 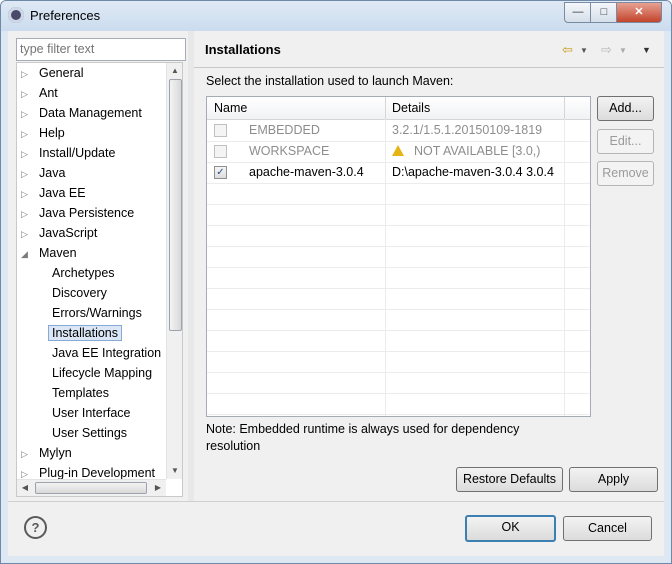 What do you see at coordinates (52, 173) in the screenshot?
I see `tree-item-label: Java` at bounding box center [52, 173].